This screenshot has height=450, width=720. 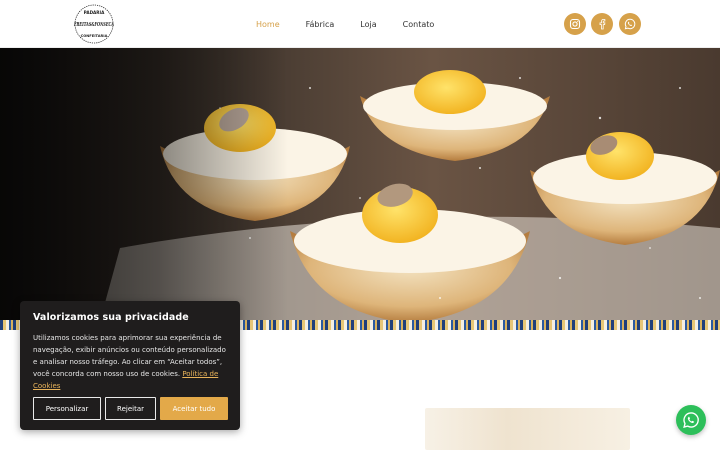 I want to click on instagram-icon, so click(x=575, y=24).